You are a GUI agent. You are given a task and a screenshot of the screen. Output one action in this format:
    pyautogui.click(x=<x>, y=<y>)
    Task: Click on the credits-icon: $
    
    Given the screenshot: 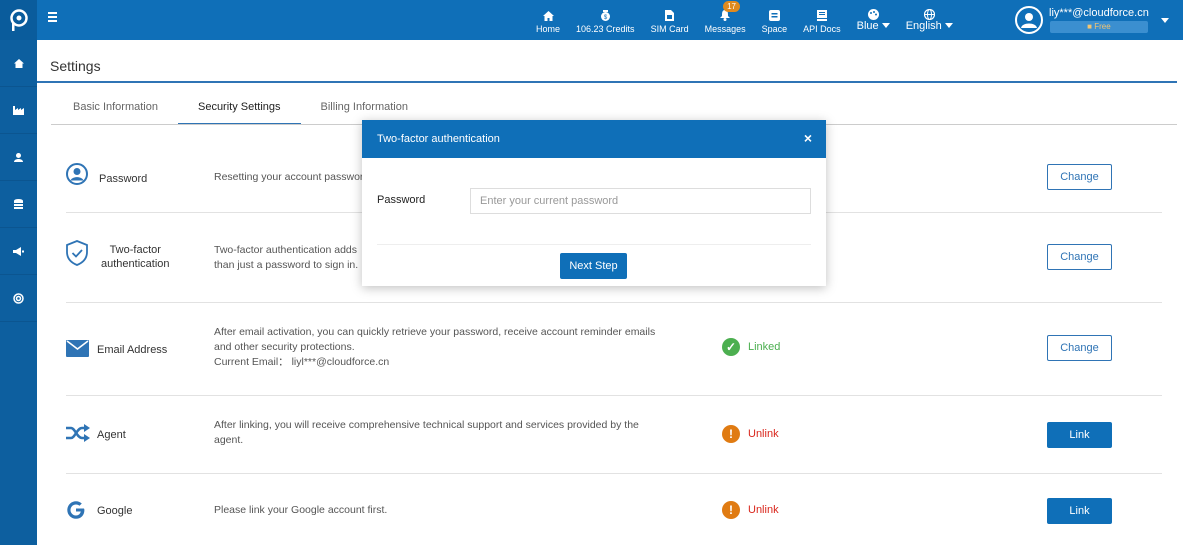 What is the action you would take?
    pyautogui.click(x=605, y=15)
    